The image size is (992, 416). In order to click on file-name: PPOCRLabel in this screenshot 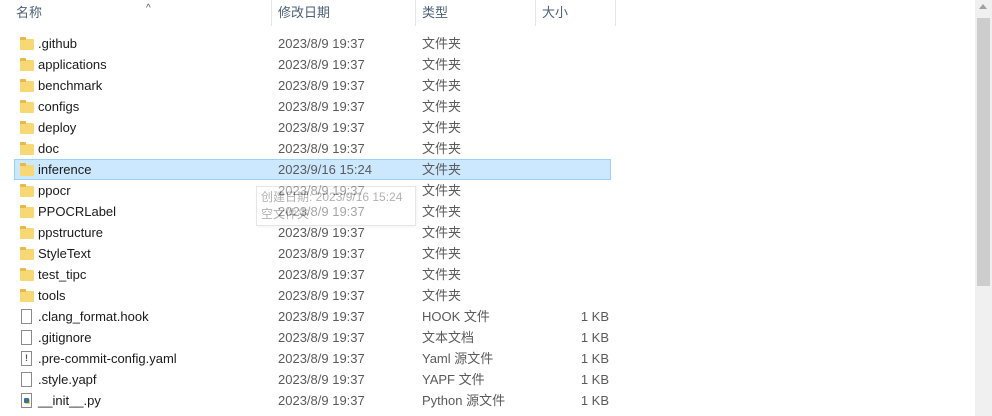, I will do `click(77, 211)`.